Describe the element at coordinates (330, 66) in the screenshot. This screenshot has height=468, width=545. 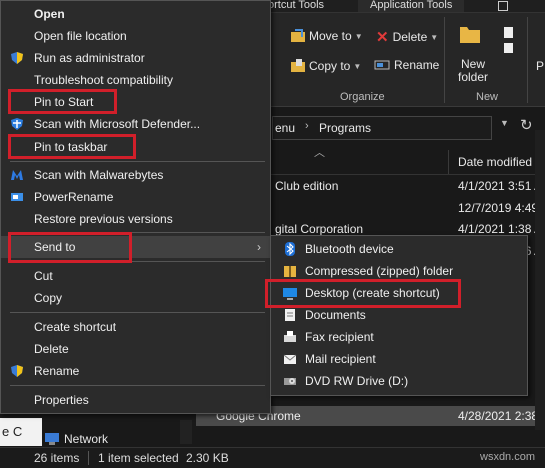
I see `copy-to-label: Copy to` at that location.